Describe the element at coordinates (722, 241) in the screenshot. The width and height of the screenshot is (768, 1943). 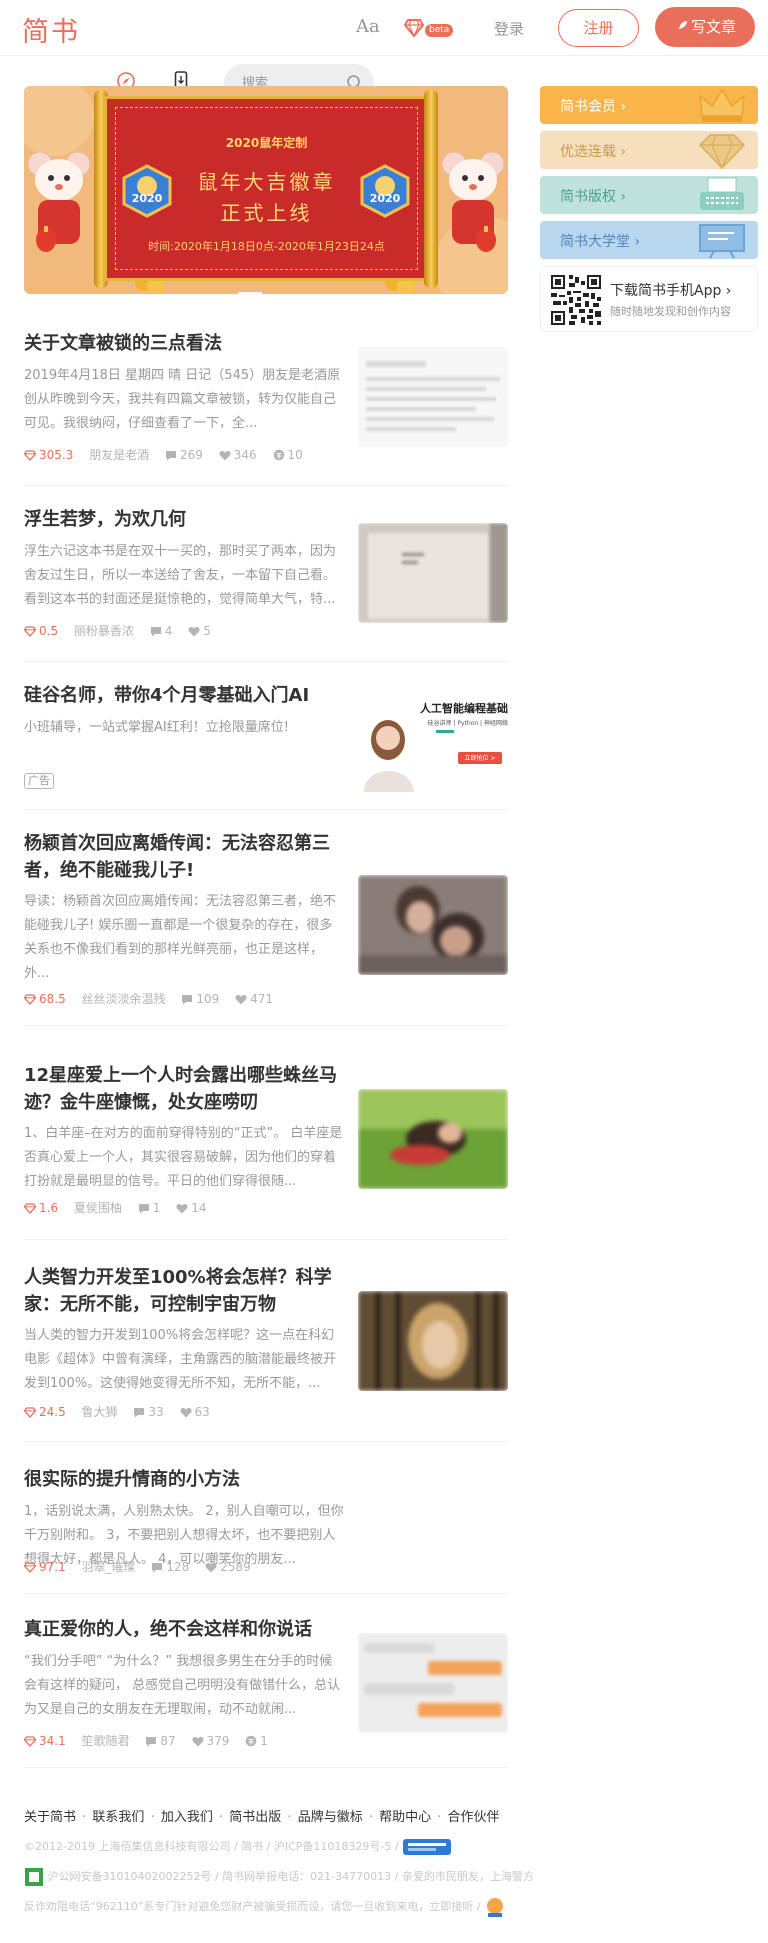
I see `blackboard-icon` at that location.